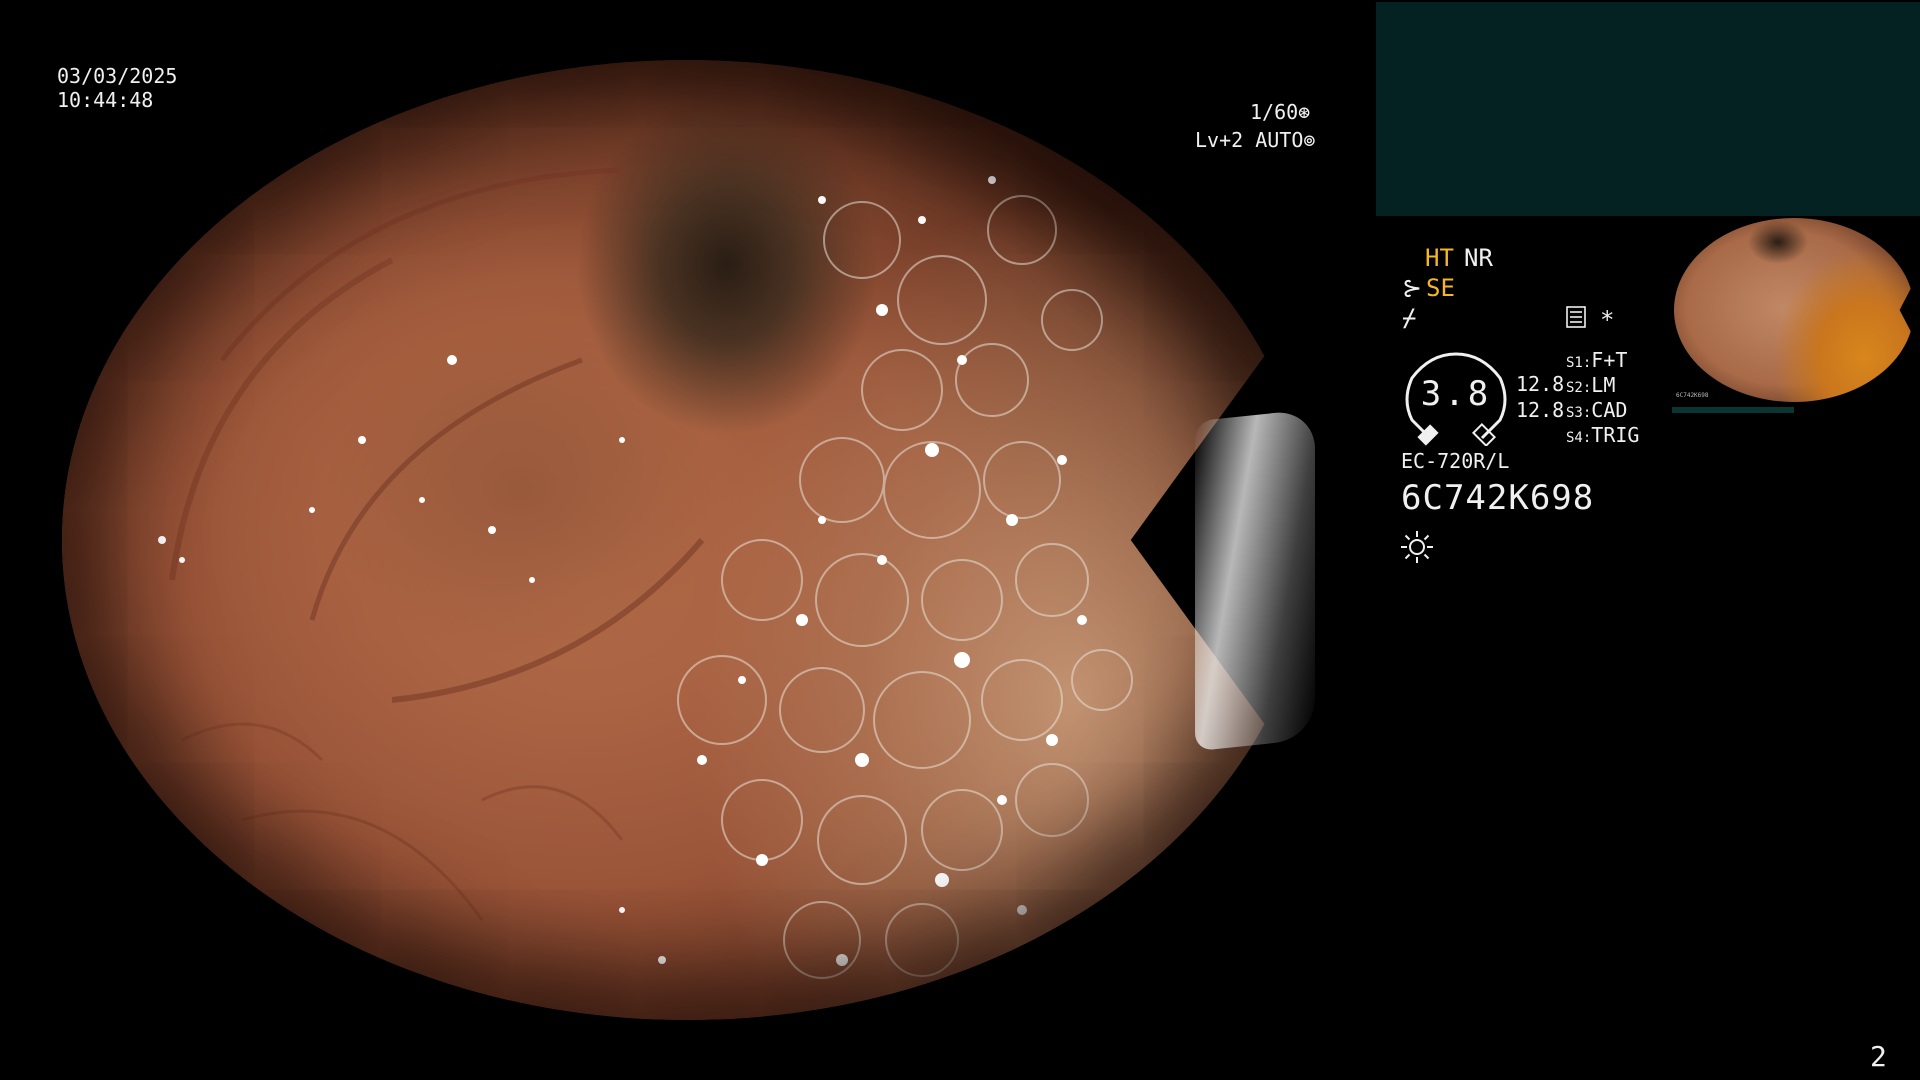 The image size is (1920, 1080). What do you see at coordinates (1249, 140) in the screenshot?
I see `exposure-level-value: Lv+2 AUTO` at bounding box center [1249, 140].